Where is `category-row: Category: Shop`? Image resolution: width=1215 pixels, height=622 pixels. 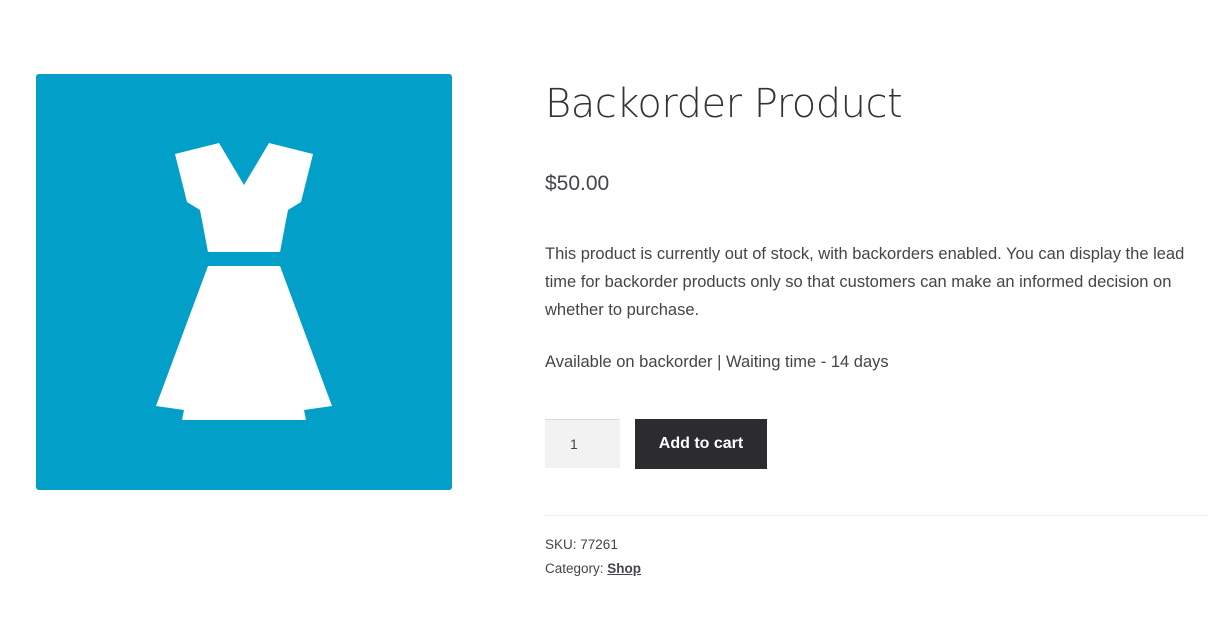
category-row: Category: Shop is located at coordinates (593, 569).